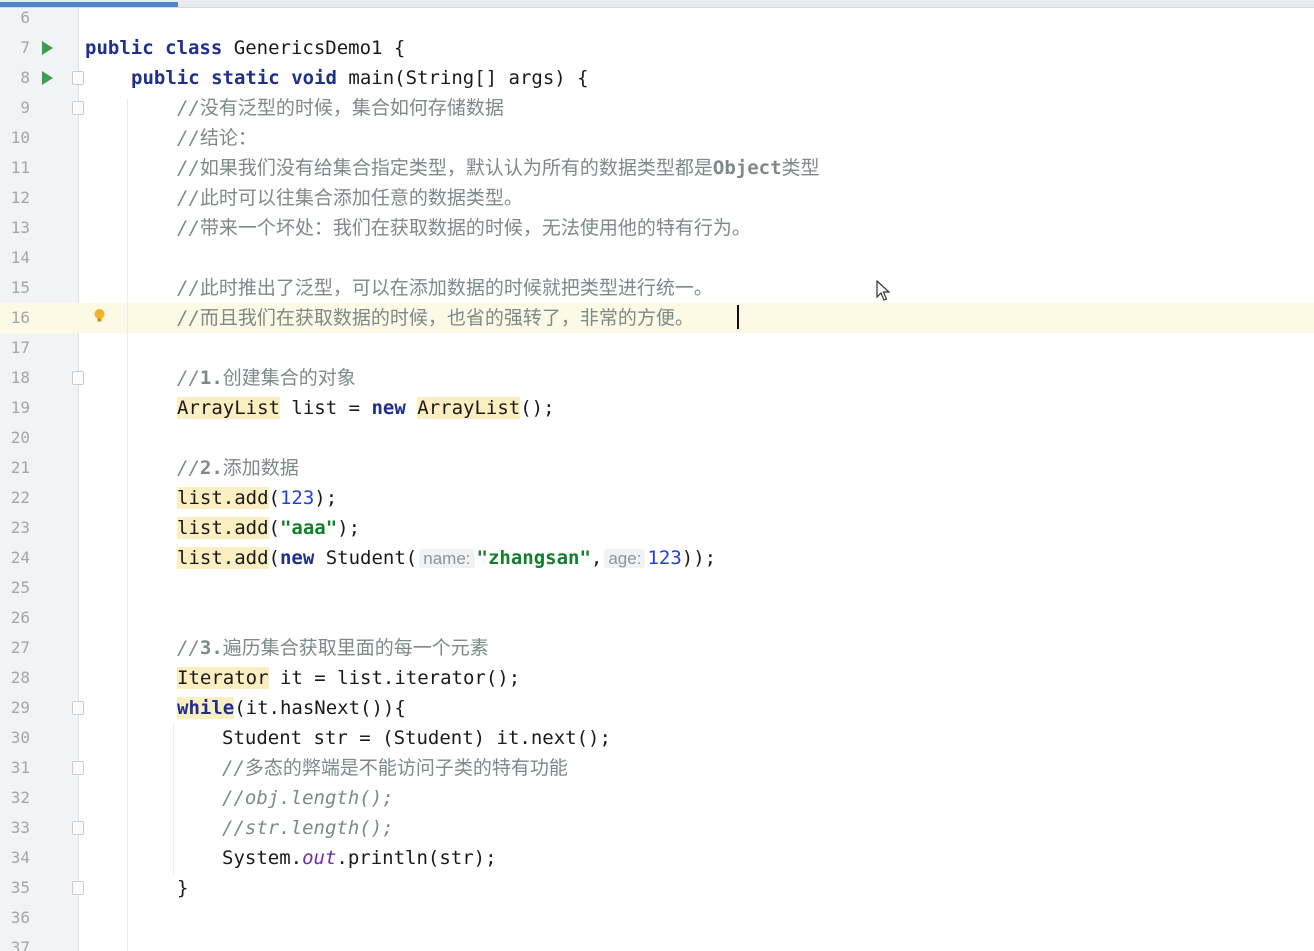 The image size is (1314, 951). Describe the element at coordinates (333, 648) in the screenshot. I see `comment: //3.遍历集合获取里面的每一个元素` at that location.